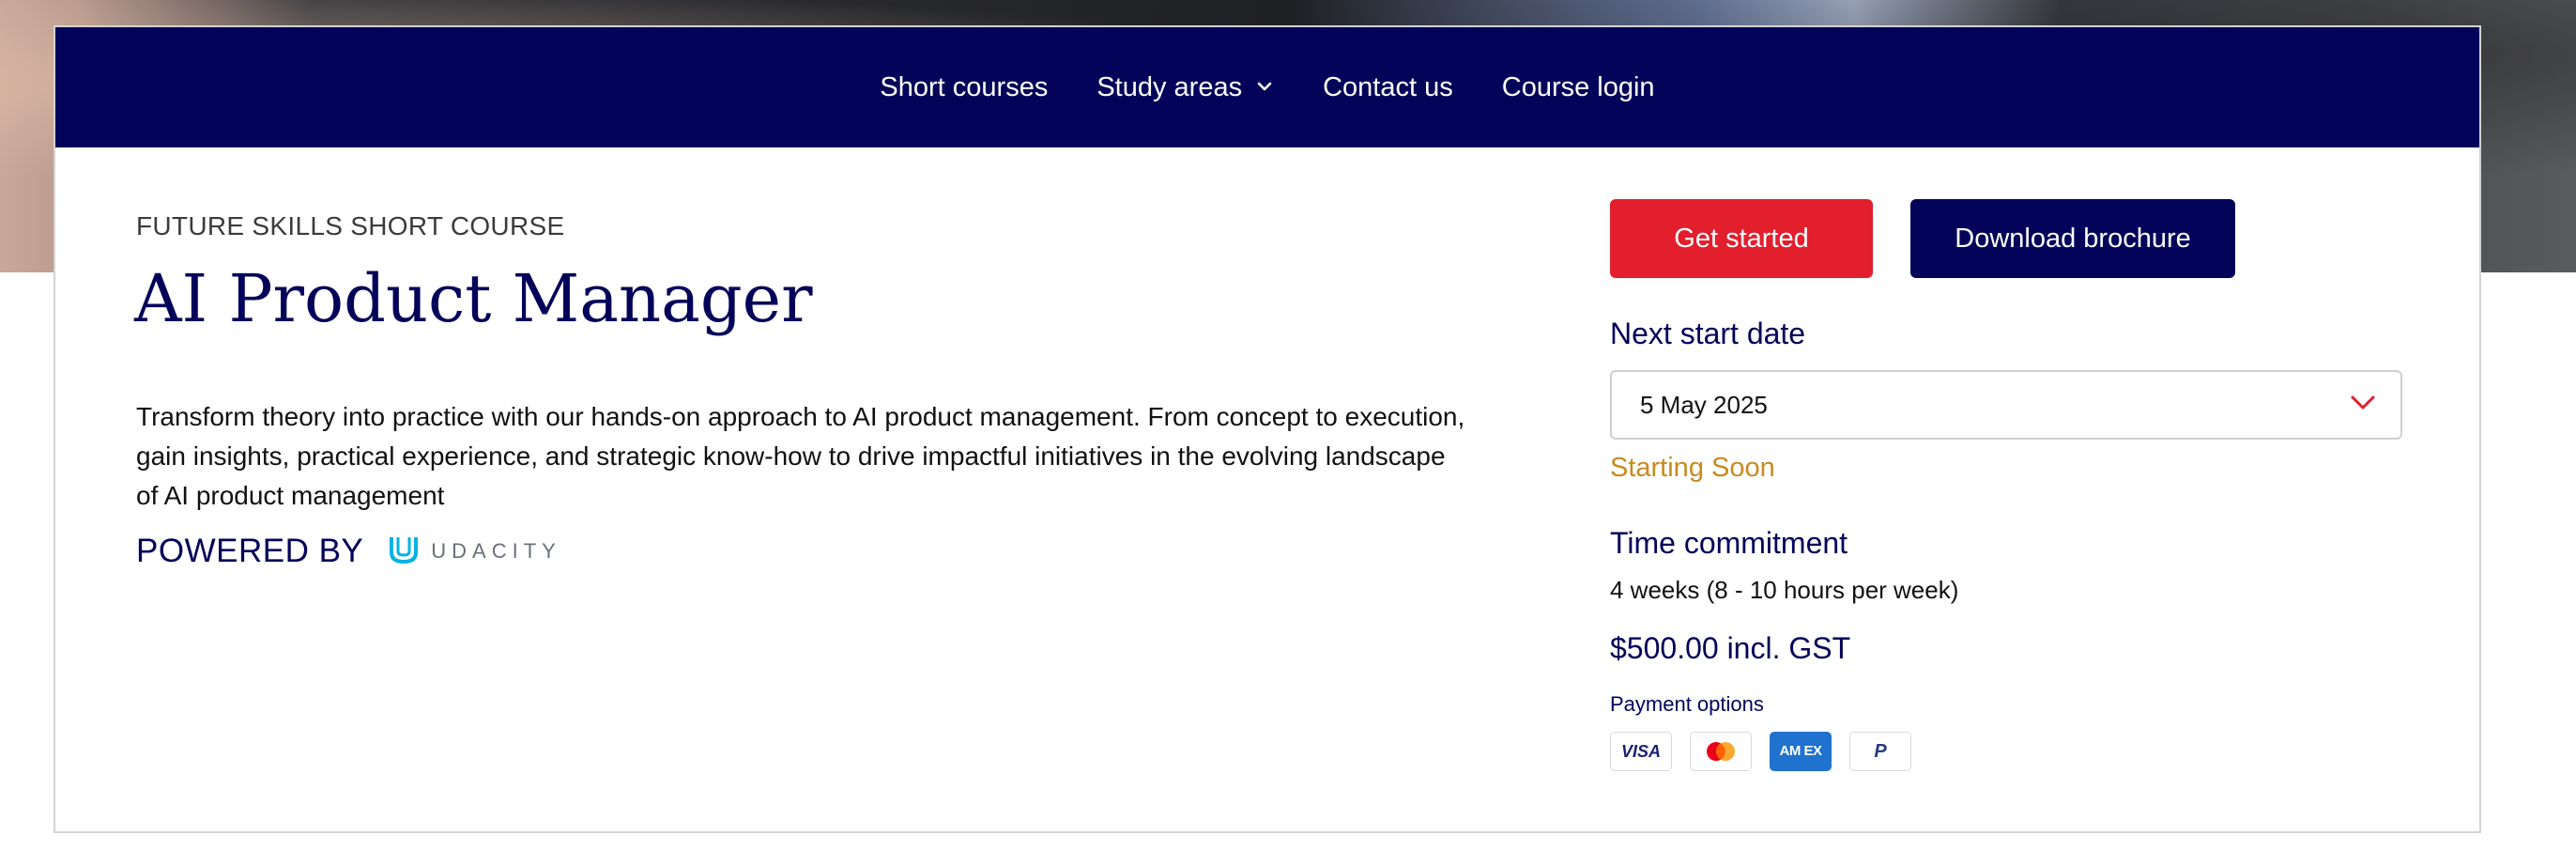  I want to click on time-commitment-label: Time commitment, so click(1729, 543).